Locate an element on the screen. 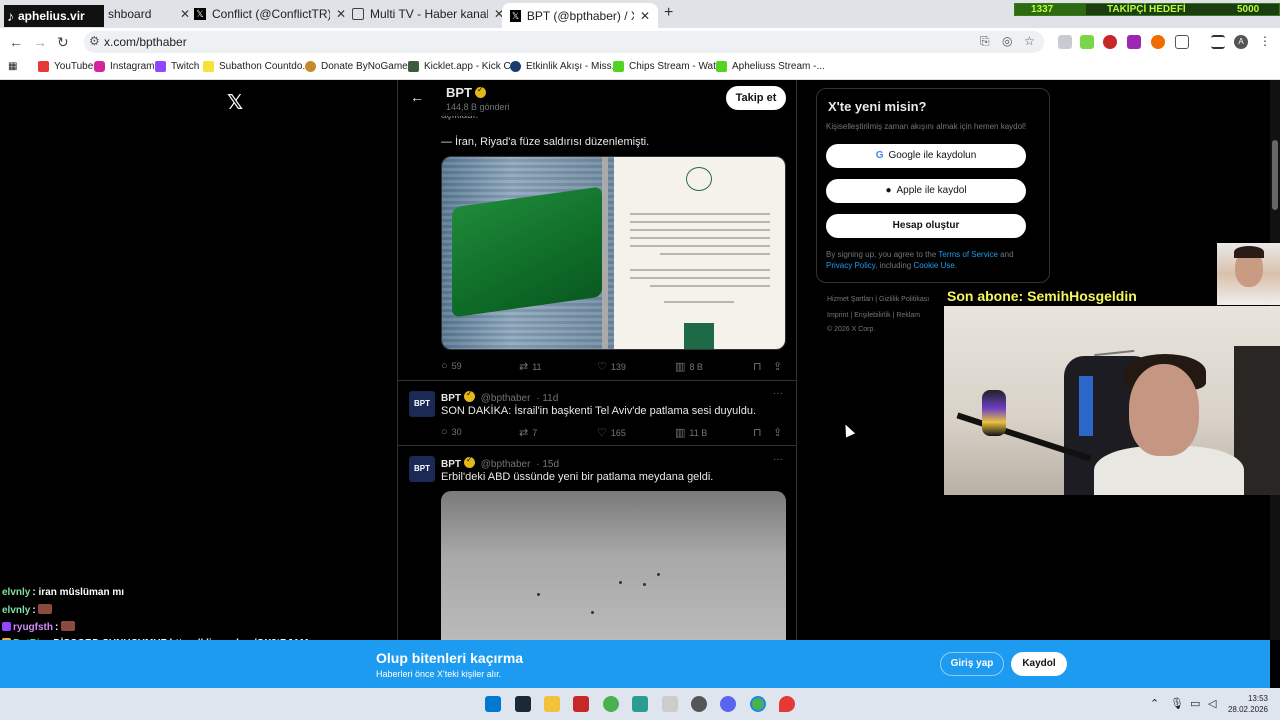 The height and width of the screenshot is (720, 1280). privacy-link: Privacy Policy is located at coordinates (850, 265).